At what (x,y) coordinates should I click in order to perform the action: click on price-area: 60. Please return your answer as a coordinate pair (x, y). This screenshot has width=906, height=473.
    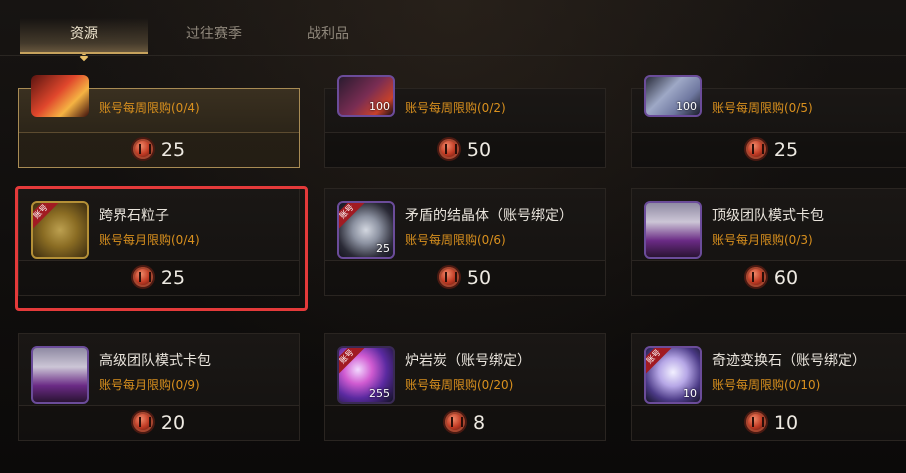
    Looking at the image, I should click on (769, 277).